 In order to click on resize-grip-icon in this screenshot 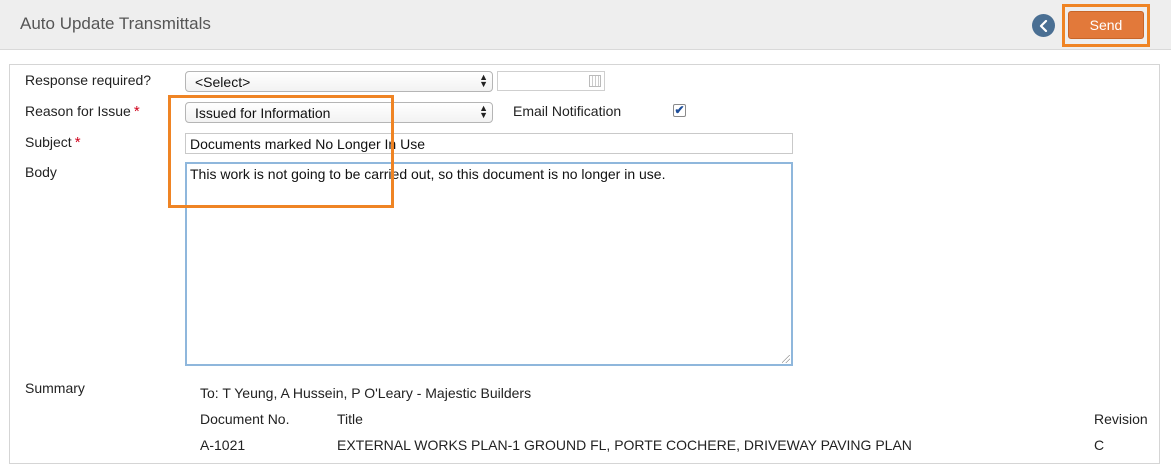, I will do `click(786, 359)`.